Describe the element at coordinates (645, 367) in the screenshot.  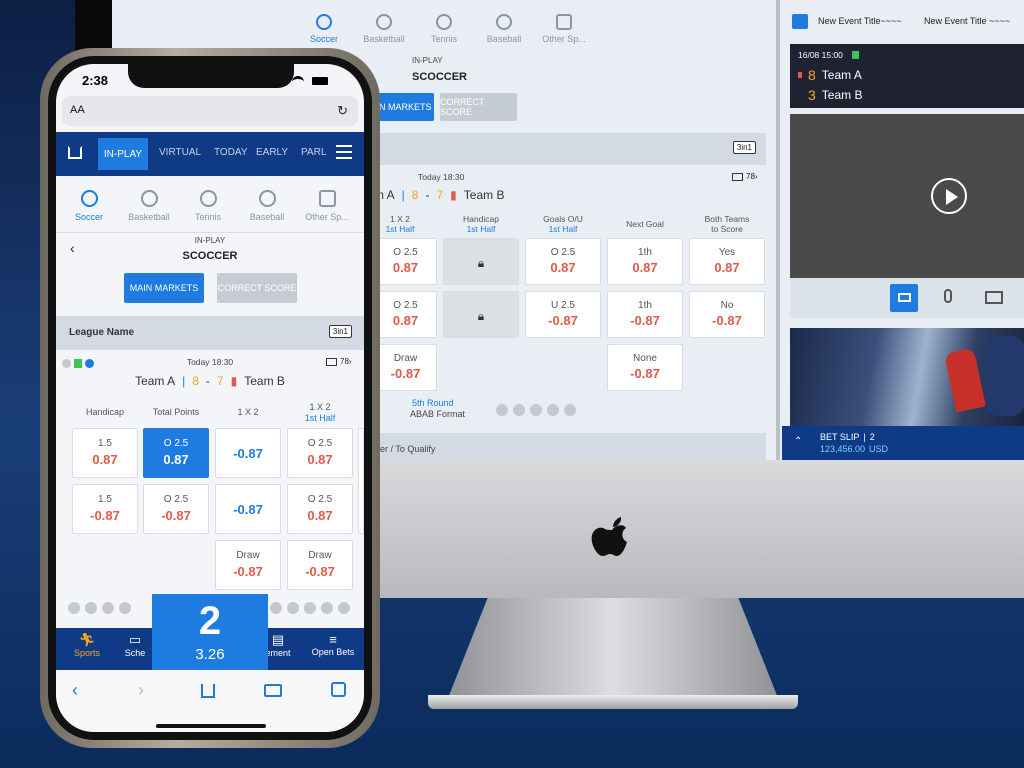
I see `odds-cell: None -0.87` at that location.